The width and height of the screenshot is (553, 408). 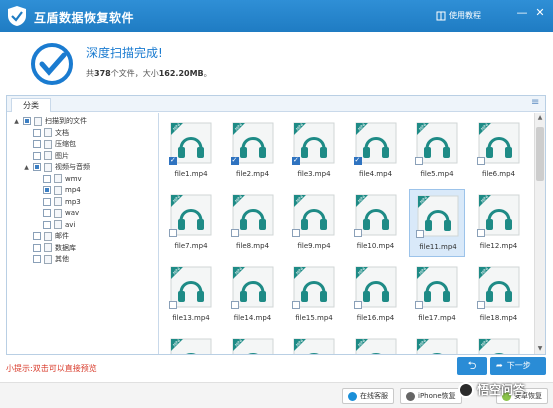 What do you see at coordinates (458, 15) in the screenshot?
I see `help-tutorial-link: 使用教程` at bounding box center [458, 15].